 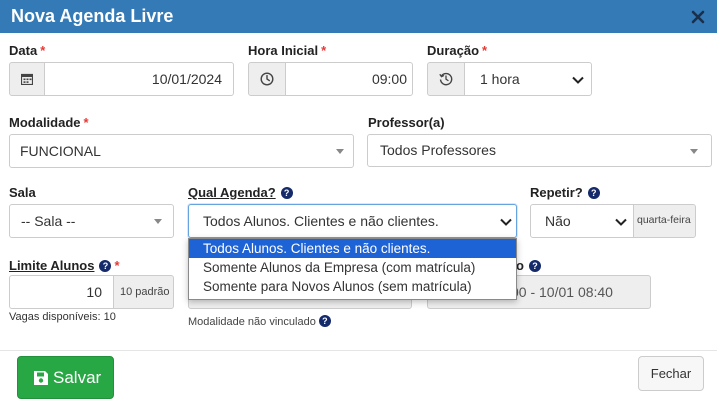 I want to click on qual-agenda-label: Qual Agenda??, so click(x=240, y=192).